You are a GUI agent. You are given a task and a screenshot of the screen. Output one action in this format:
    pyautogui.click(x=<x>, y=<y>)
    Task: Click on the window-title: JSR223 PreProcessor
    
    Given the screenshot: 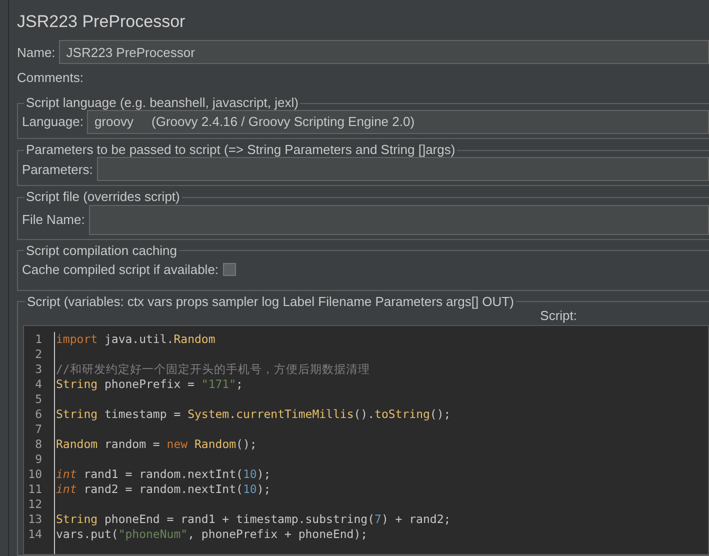 What is the action you would take?
    pyautogui.click(x=101, y=22)
    